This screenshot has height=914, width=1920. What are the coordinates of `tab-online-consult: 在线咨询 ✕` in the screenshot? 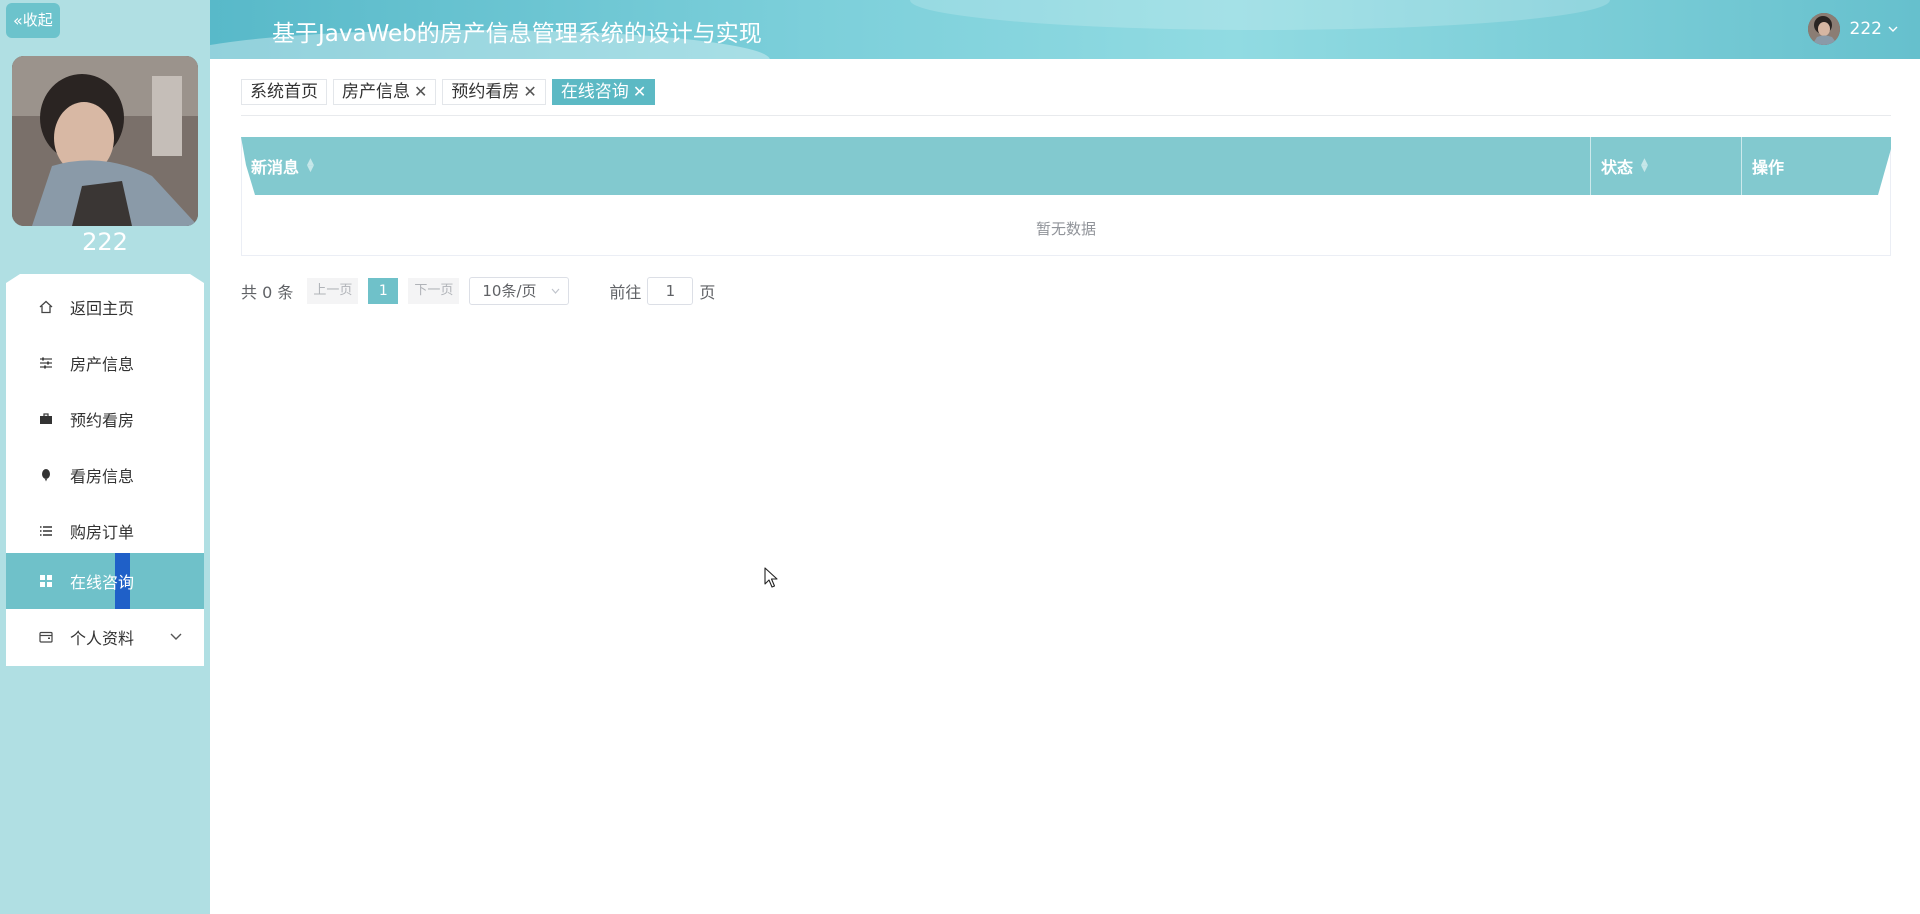 It's located at (603, 92).